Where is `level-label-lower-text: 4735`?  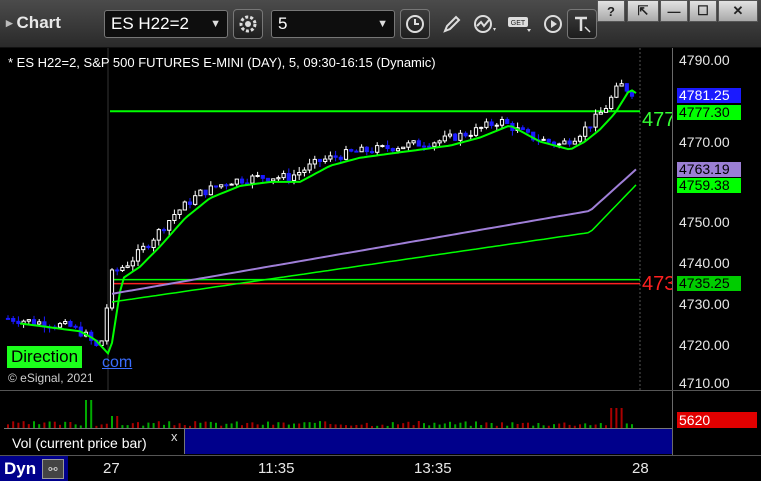
level-label-lower-text: 4735 is located at coordinates (657, 284).